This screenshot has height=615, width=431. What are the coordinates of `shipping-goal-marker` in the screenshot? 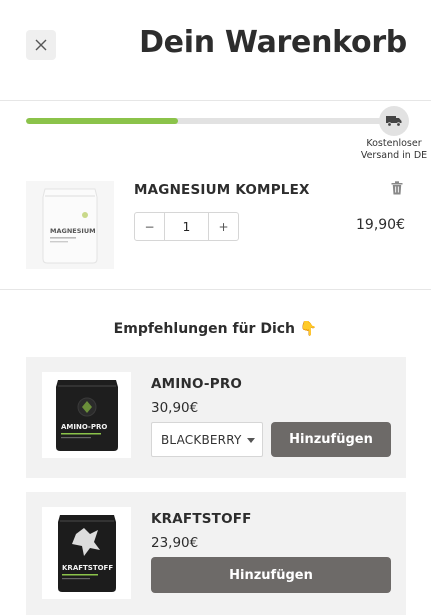 It's located at (394, 121).